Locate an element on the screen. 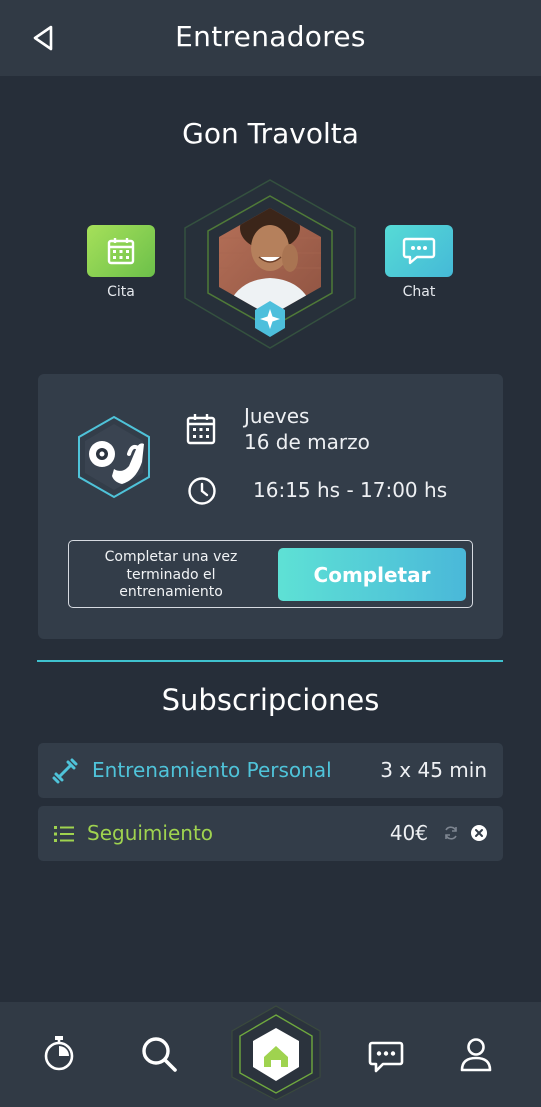  subscription-value: 40€ is located at coordinates (408, 833).